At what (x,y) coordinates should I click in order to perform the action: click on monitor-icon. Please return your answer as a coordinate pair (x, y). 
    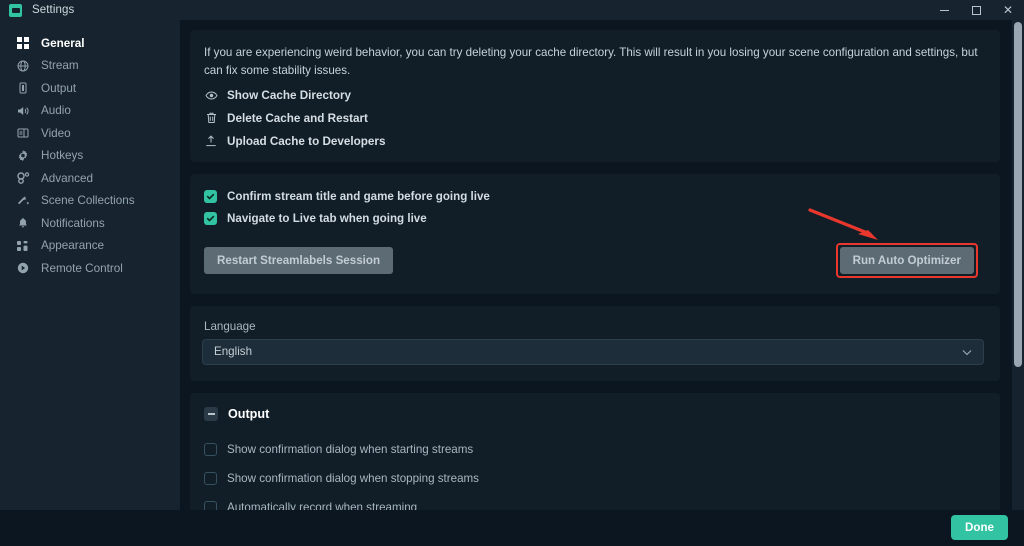
    Looking at the image, I should click on (23, 133).